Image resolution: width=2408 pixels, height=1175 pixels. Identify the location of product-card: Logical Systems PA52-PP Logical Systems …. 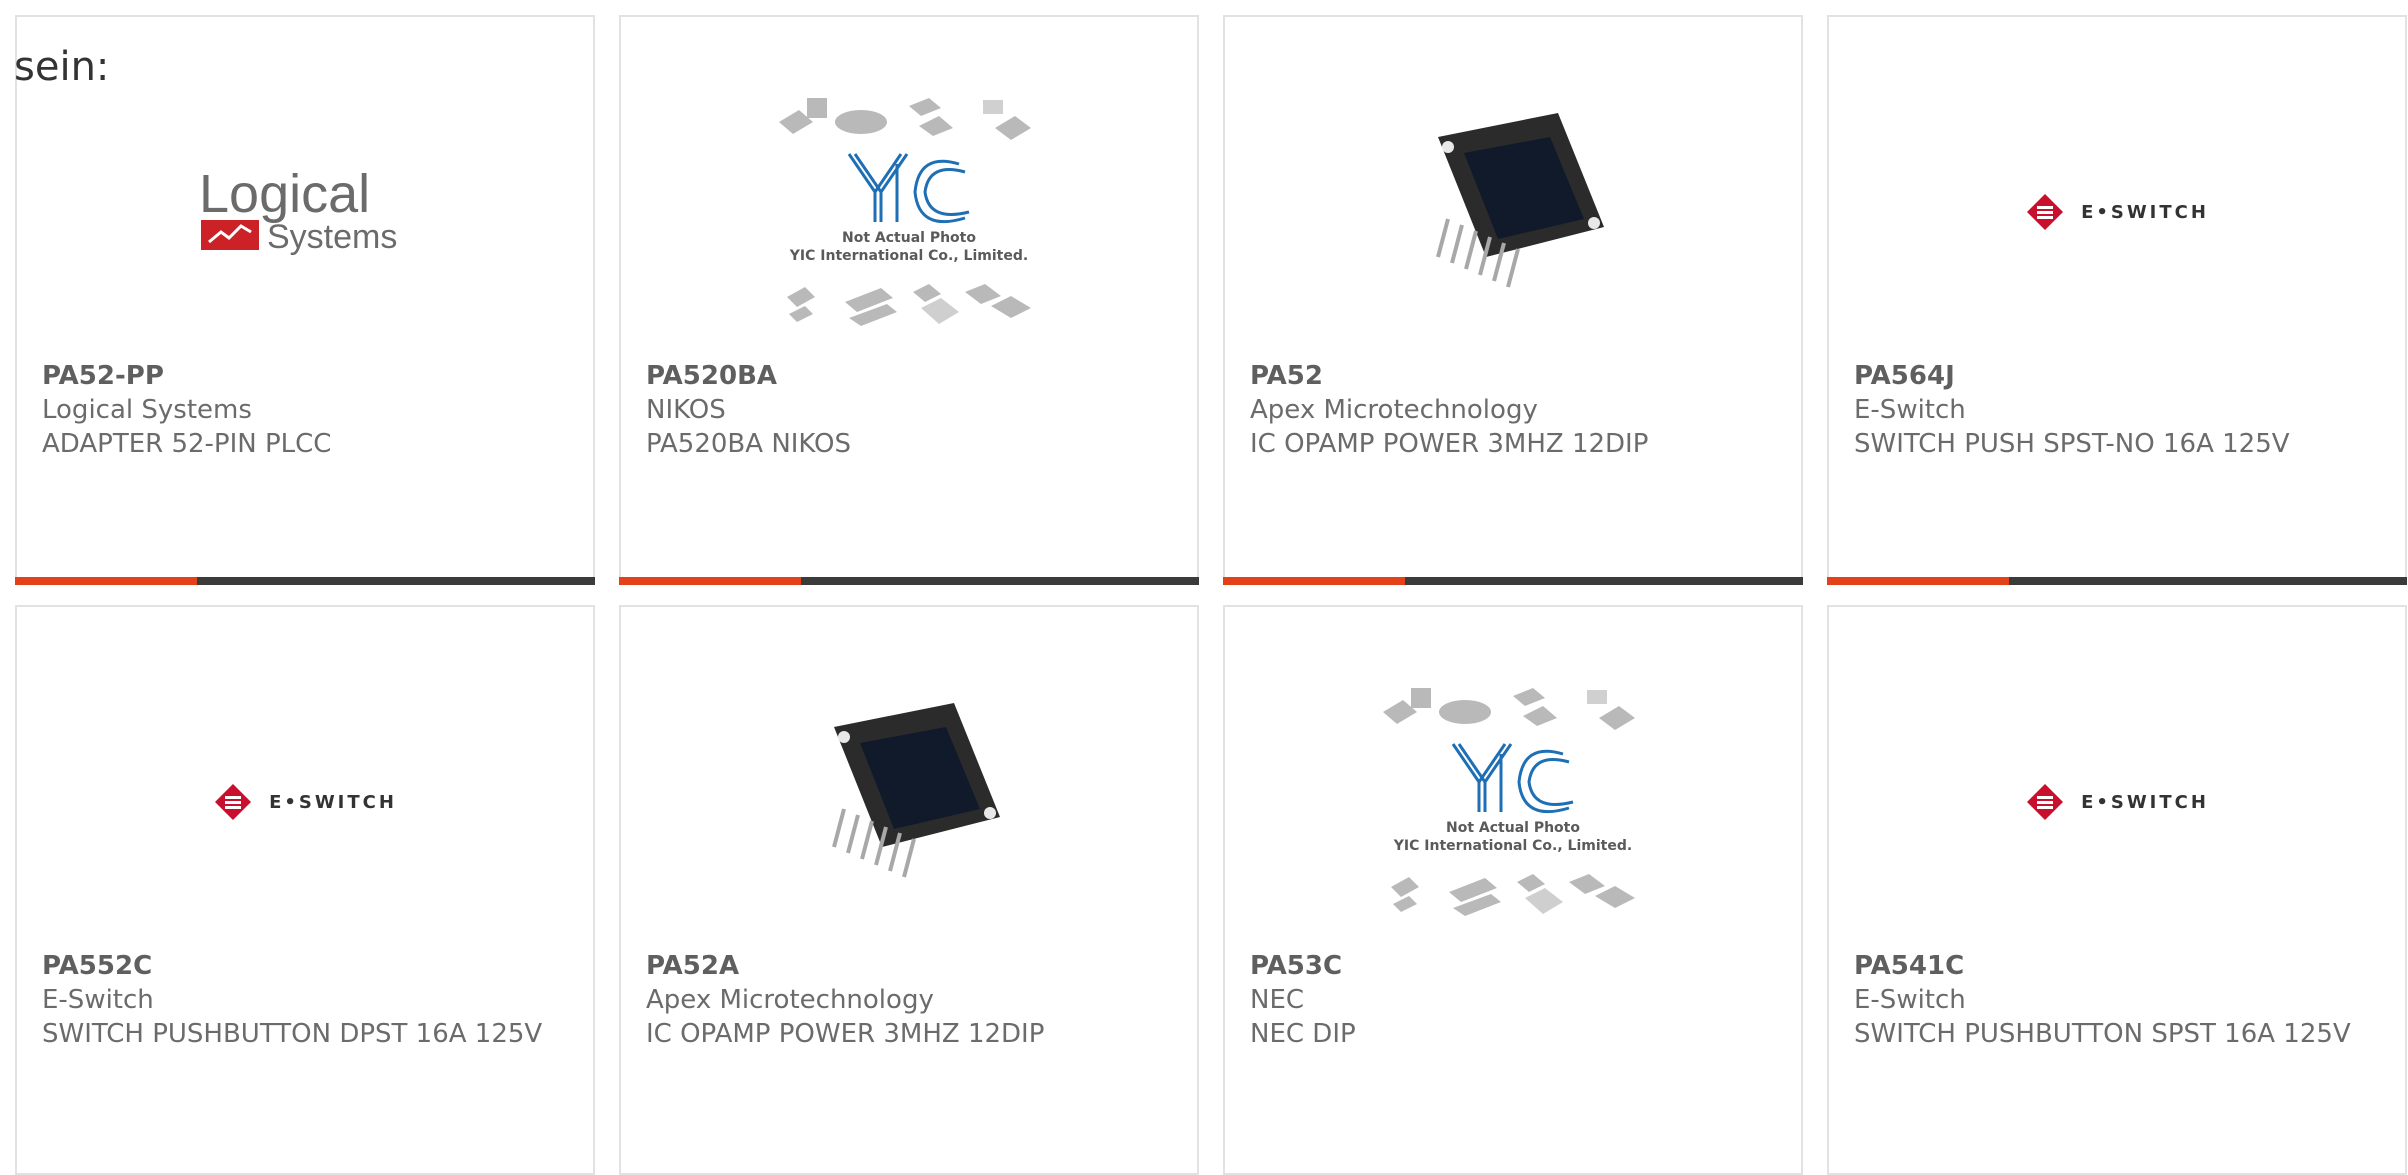
(305, 300).